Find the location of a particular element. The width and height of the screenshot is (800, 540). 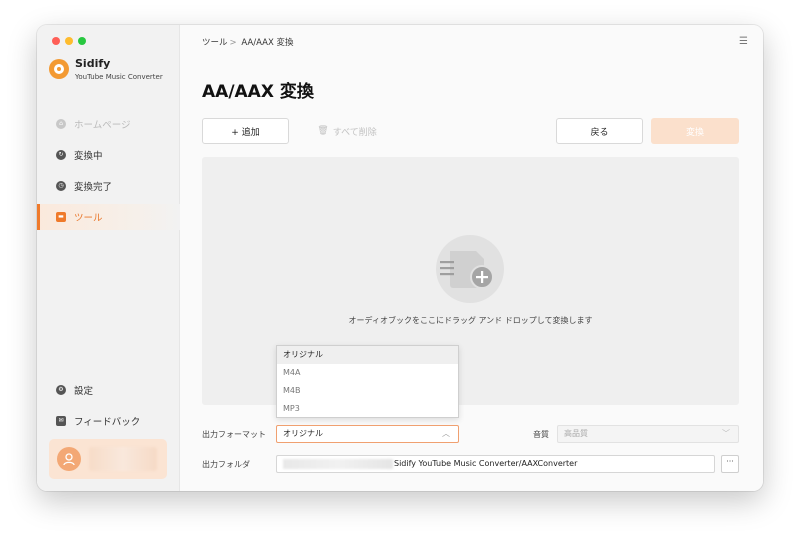

breadcrumb: ツール > AA/AAX 変換 is located at coordinates (247, 42).